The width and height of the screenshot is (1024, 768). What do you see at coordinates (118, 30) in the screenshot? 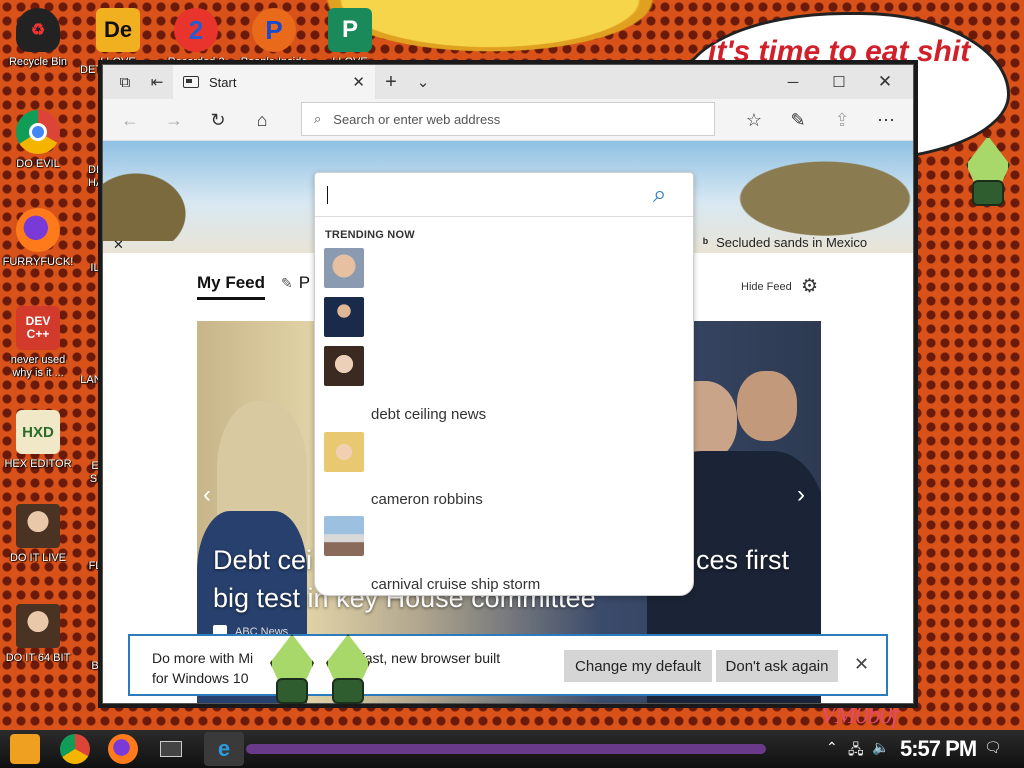
I see `app-icon: De` at bounding box center [118, 30].